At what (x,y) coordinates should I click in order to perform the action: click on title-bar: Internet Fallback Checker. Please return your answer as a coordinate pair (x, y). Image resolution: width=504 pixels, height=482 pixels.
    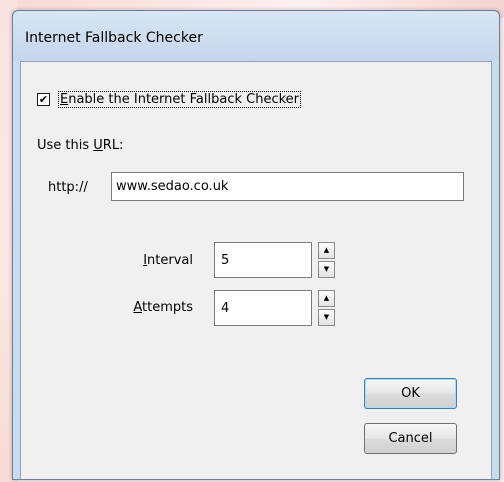
    Looking at the image, I should click on (256, 36).